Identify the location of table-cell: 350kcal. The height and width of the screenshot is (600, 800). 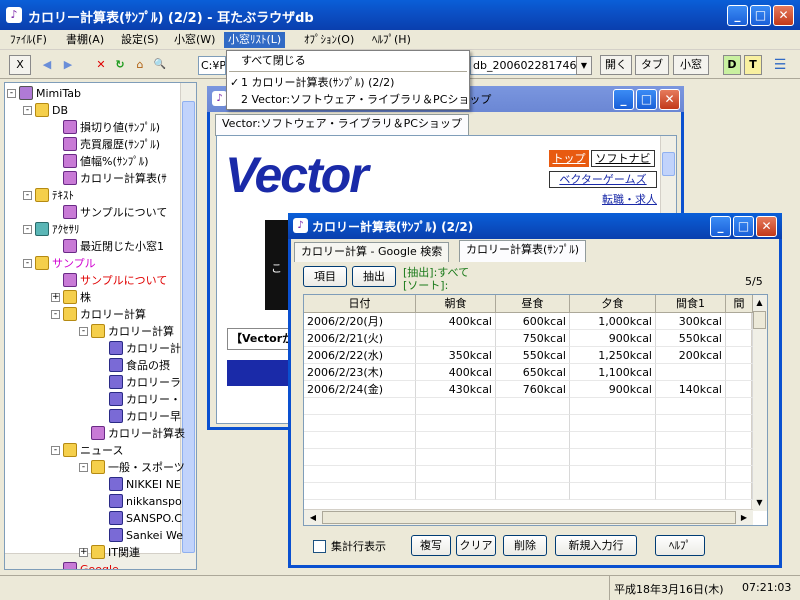
(456, 355).